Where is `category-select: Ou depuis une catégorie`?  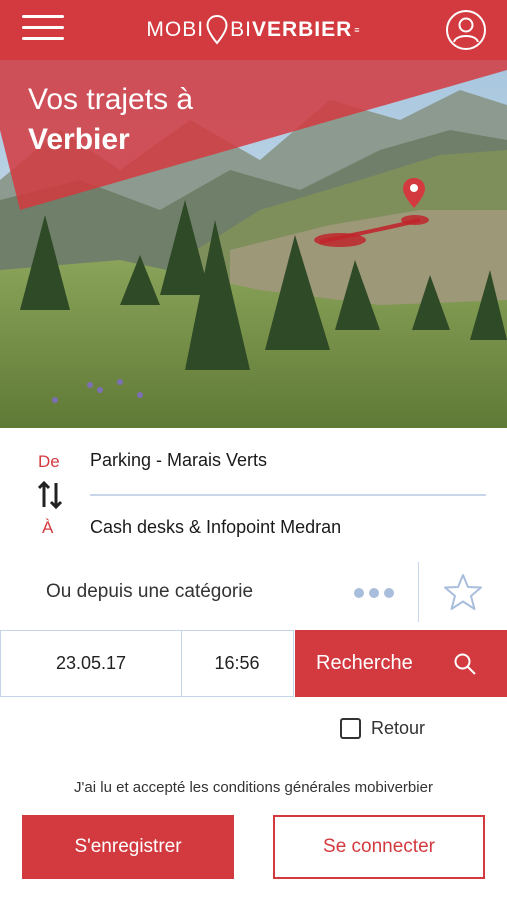
category-select: Ou depuis une catégorie is located at coordinates (149, 592).